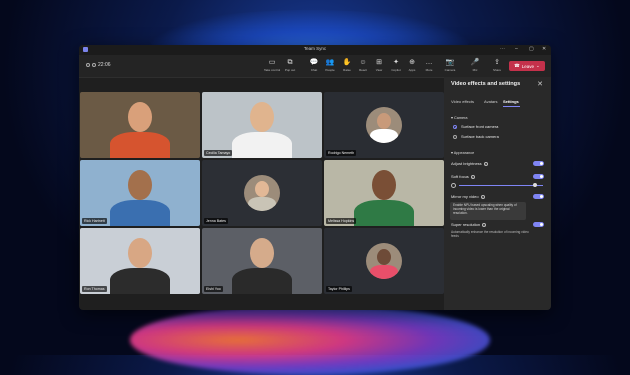 This screenshot has height=375, width=630. What do you see at coordinates (501, 185) in the screenshot?
I see `soft-focus-slider` at bounding box center [501, 185].